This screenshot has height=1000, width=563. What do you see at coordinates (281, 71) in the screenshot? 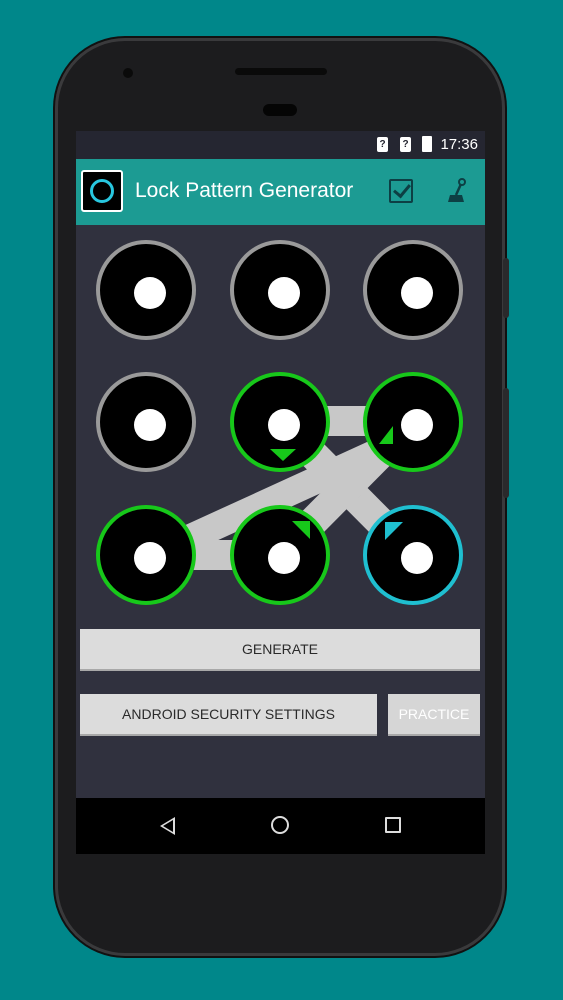
I see `earpiece-speaker` at bounding box center [281, 71].